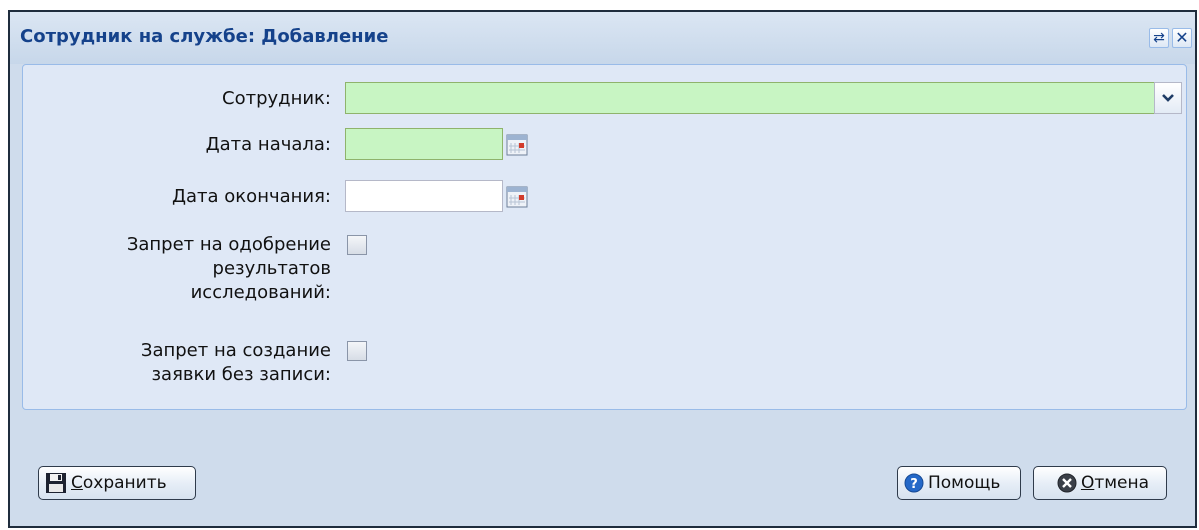 This screenshot has height=530, width=1199. What do you see at coordinates (1159, 38) in the screenshot?
I see `restore-icon: ⇄` at bounding box center [1159, 38].